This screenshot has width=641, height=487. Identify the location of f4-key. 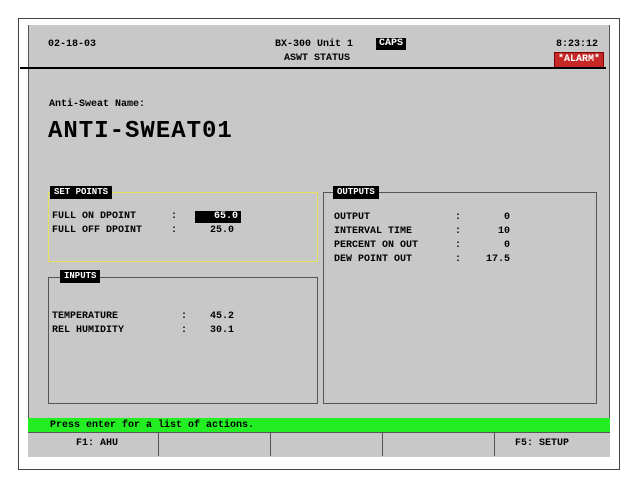
(438, 444).